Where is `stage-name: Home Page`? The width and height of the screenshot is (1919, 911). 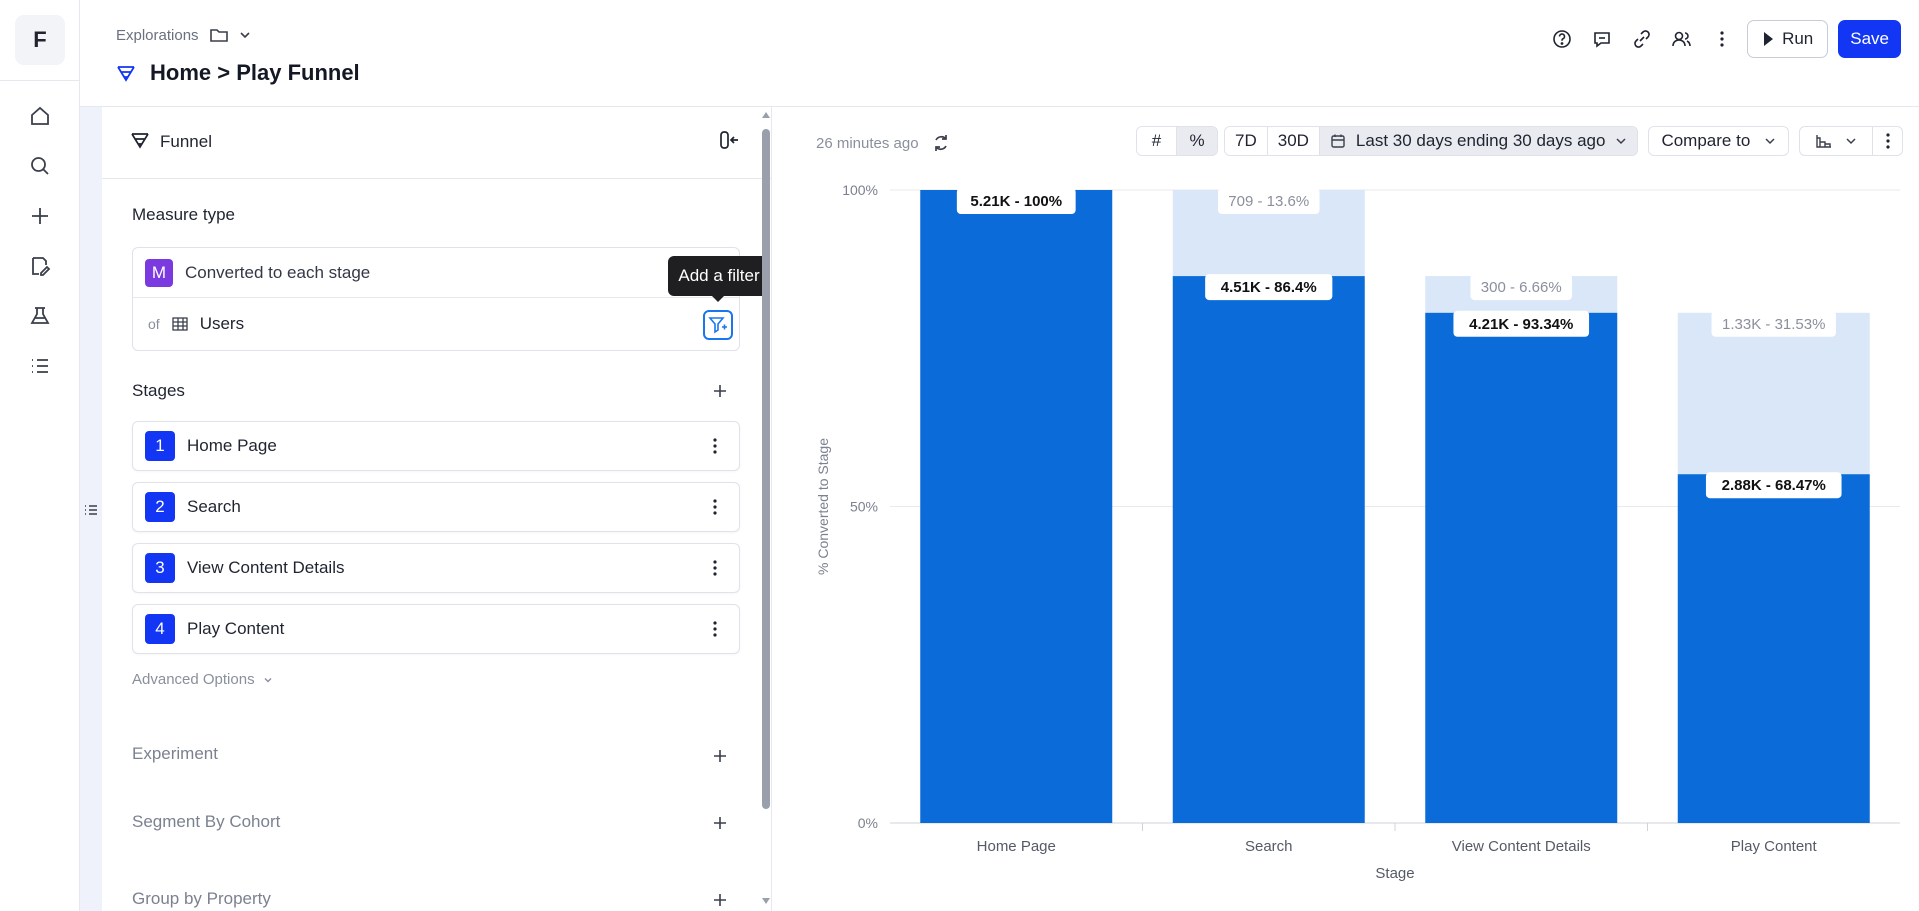
stage-name: Home Page is located at coordinates (232, 445).